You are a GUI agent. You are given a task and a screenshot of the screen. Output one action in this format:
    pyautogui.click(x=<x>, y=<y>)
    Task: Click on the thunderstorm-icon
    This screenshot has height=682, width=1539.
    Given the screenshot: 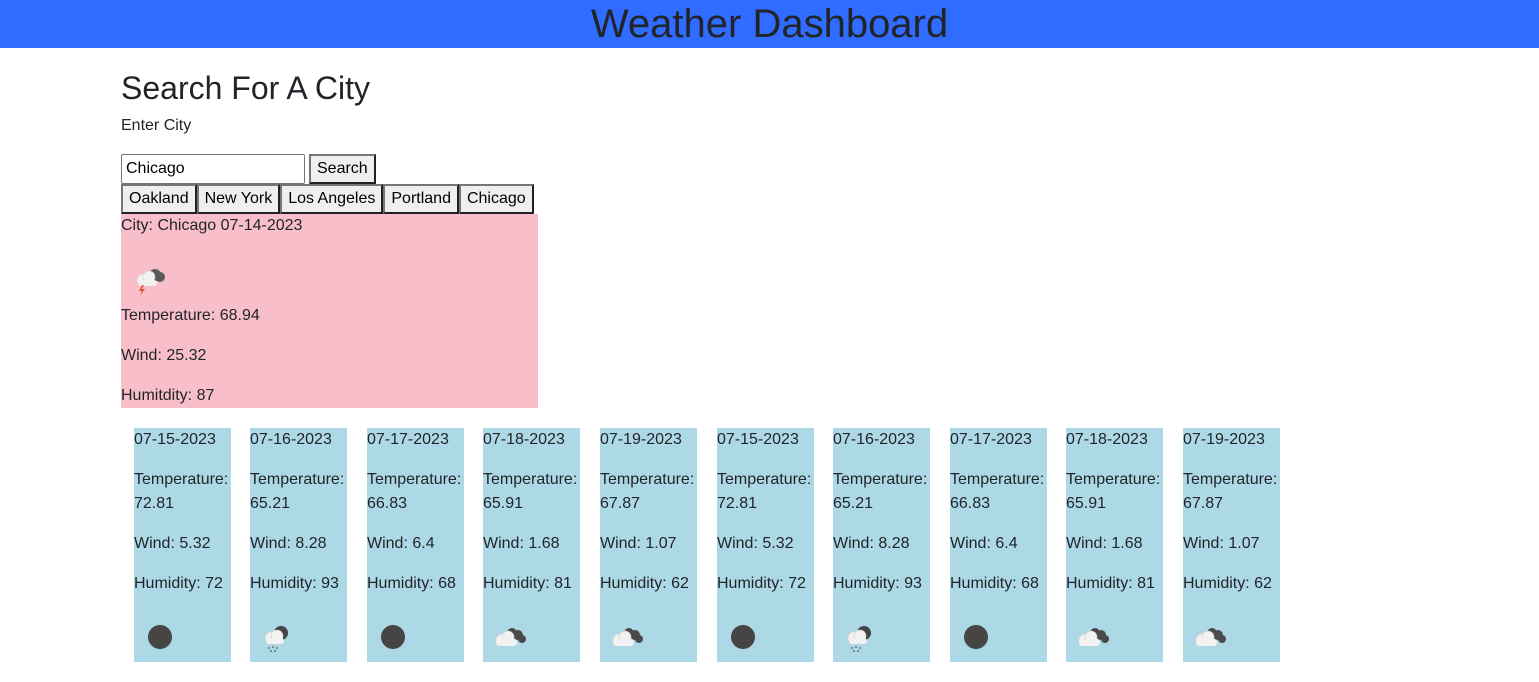 What is the action you would take?
    pyautogui.click(x=150, y=282)
    